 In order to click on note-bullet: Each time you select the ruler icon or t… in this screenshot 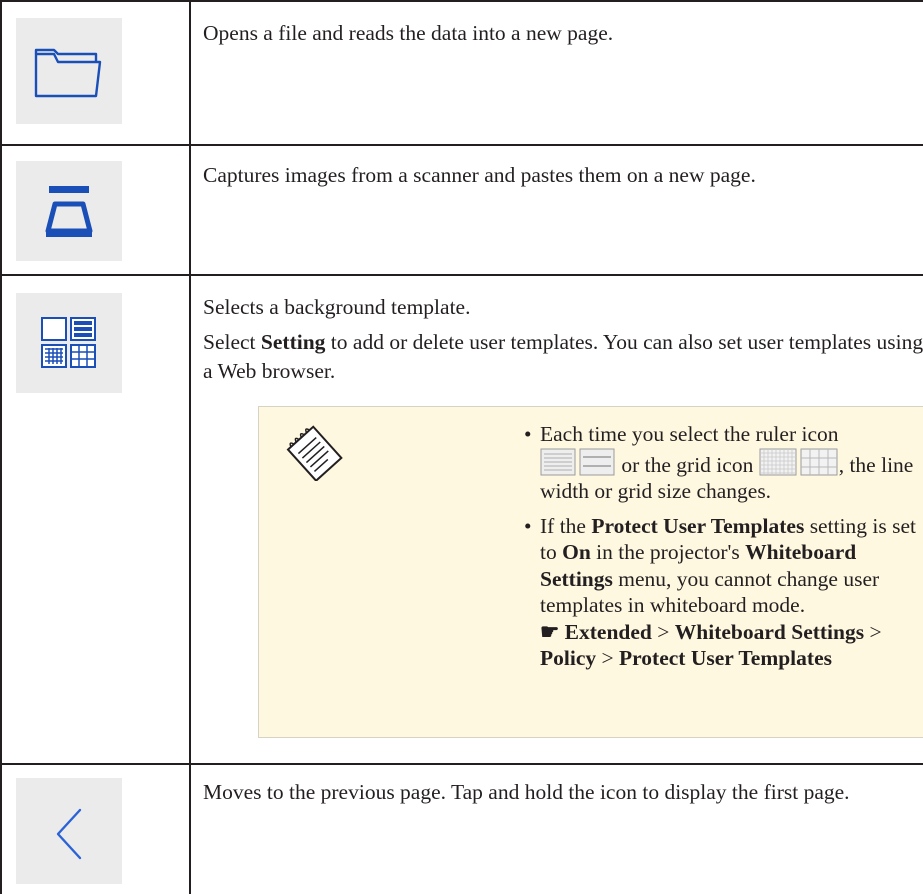, I will do `click(723, 463)`.